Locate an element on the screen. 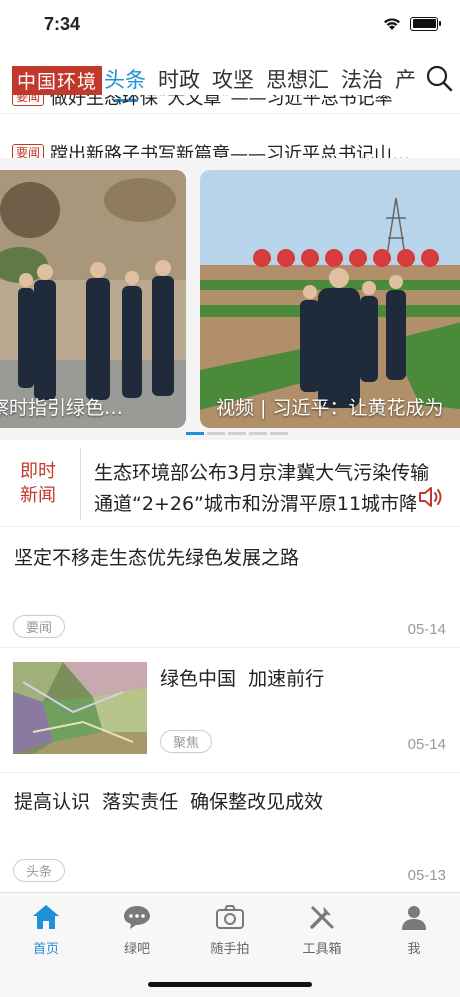 The height and width of the screenshot is (997, 460). chat-bubble-icon is located at coordinates (137, 917).